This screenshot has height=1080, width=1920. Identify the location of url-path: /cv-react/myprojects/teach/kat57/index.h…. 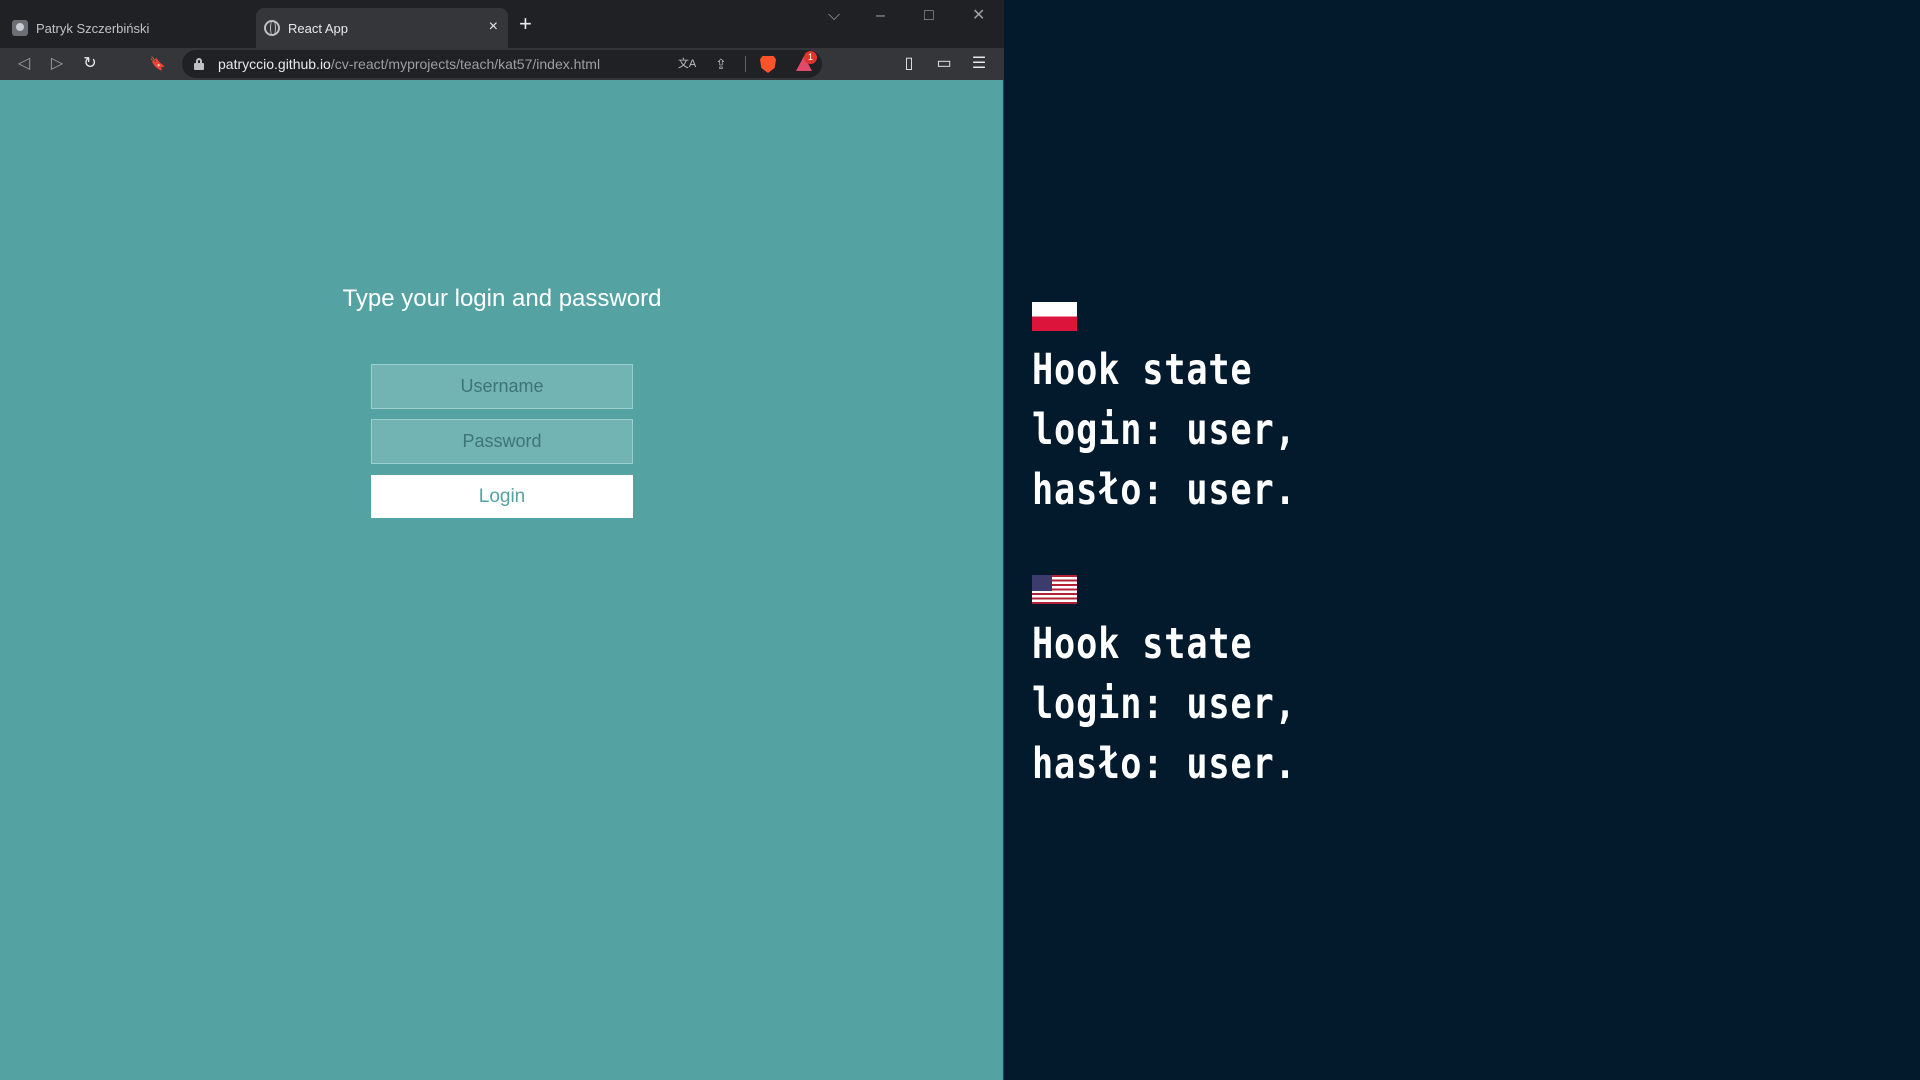
(465, 64).